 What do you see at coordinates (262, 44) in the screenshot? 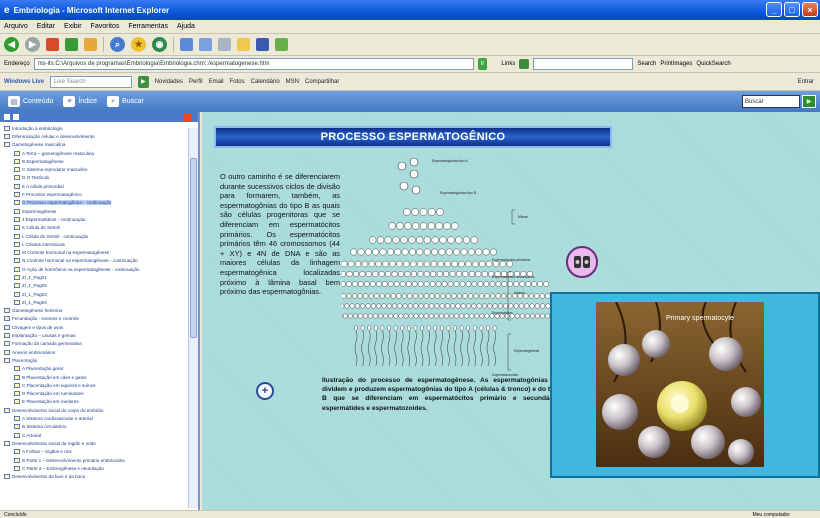
I see `edit-icon` at bounding box center [262, 44].